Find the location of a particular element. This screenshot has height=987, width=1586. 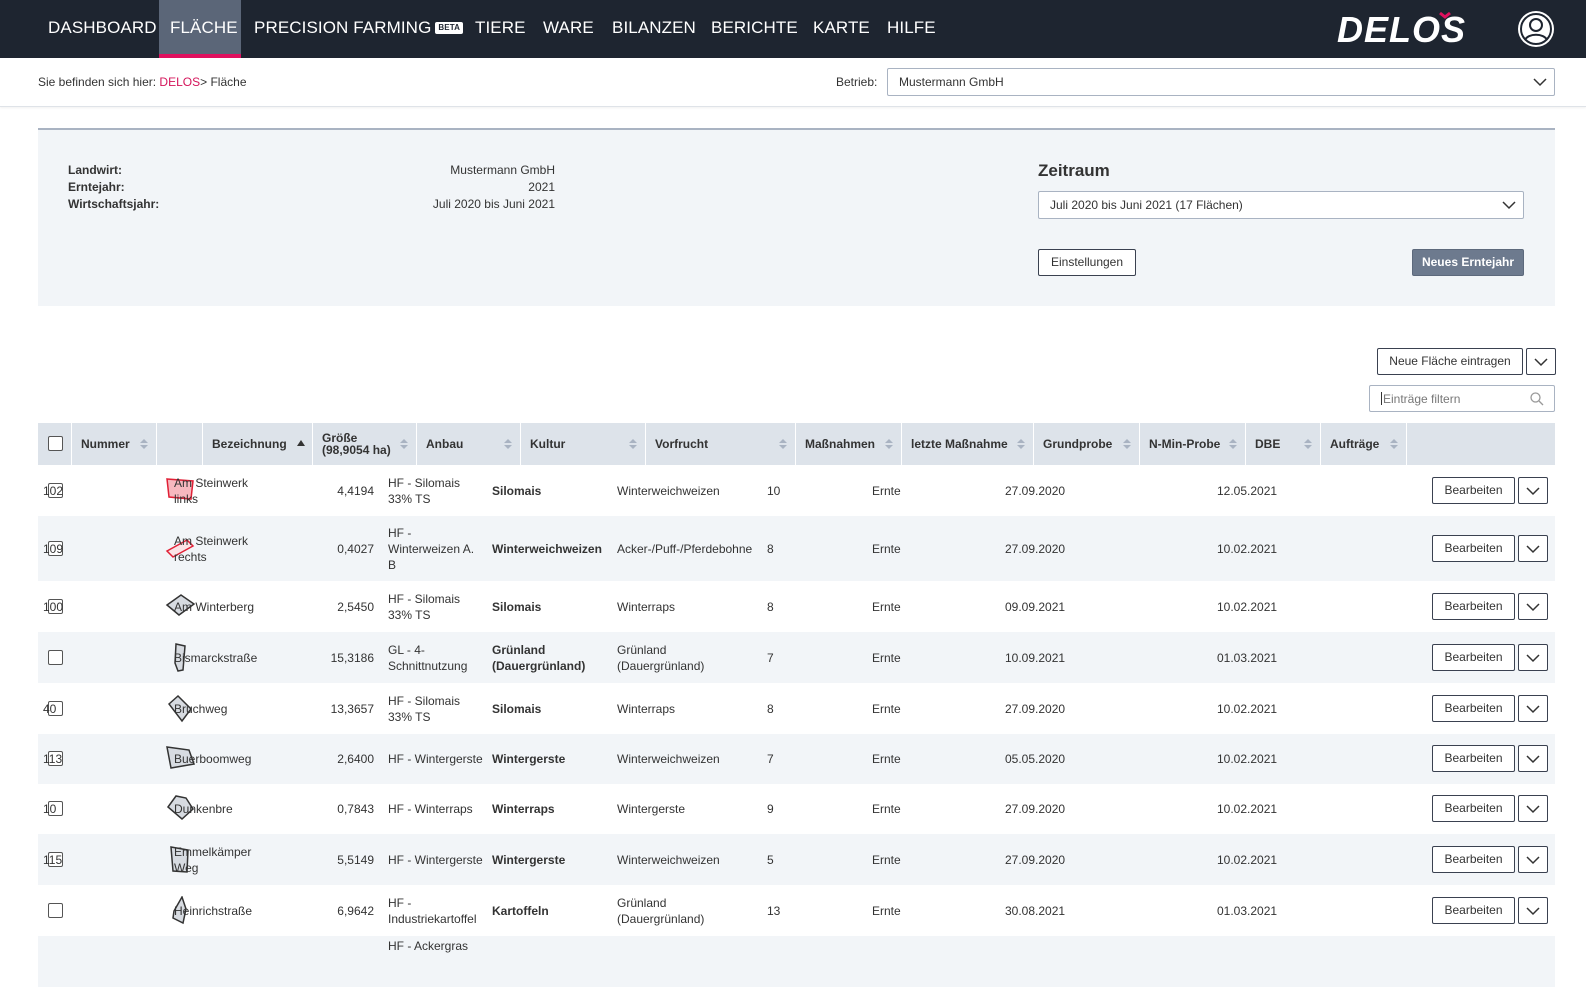

col-kultur-label: Kultur is located at coordinates (548, 444).